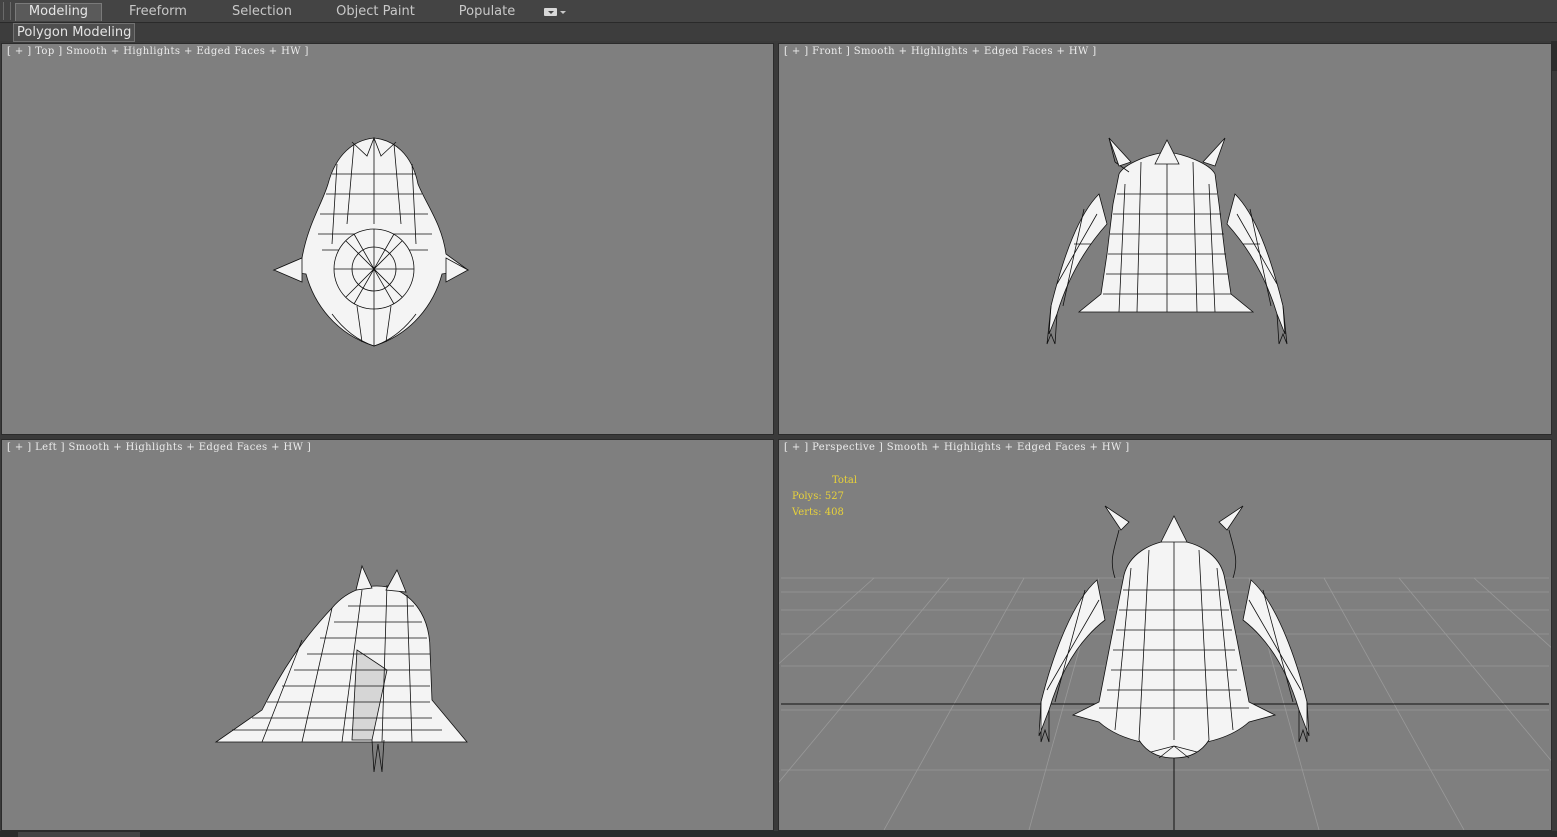  What do you see at coordinates (341, 668) in the screenshot?
I see `left-view-mesh` at bounding box center [341, 668].